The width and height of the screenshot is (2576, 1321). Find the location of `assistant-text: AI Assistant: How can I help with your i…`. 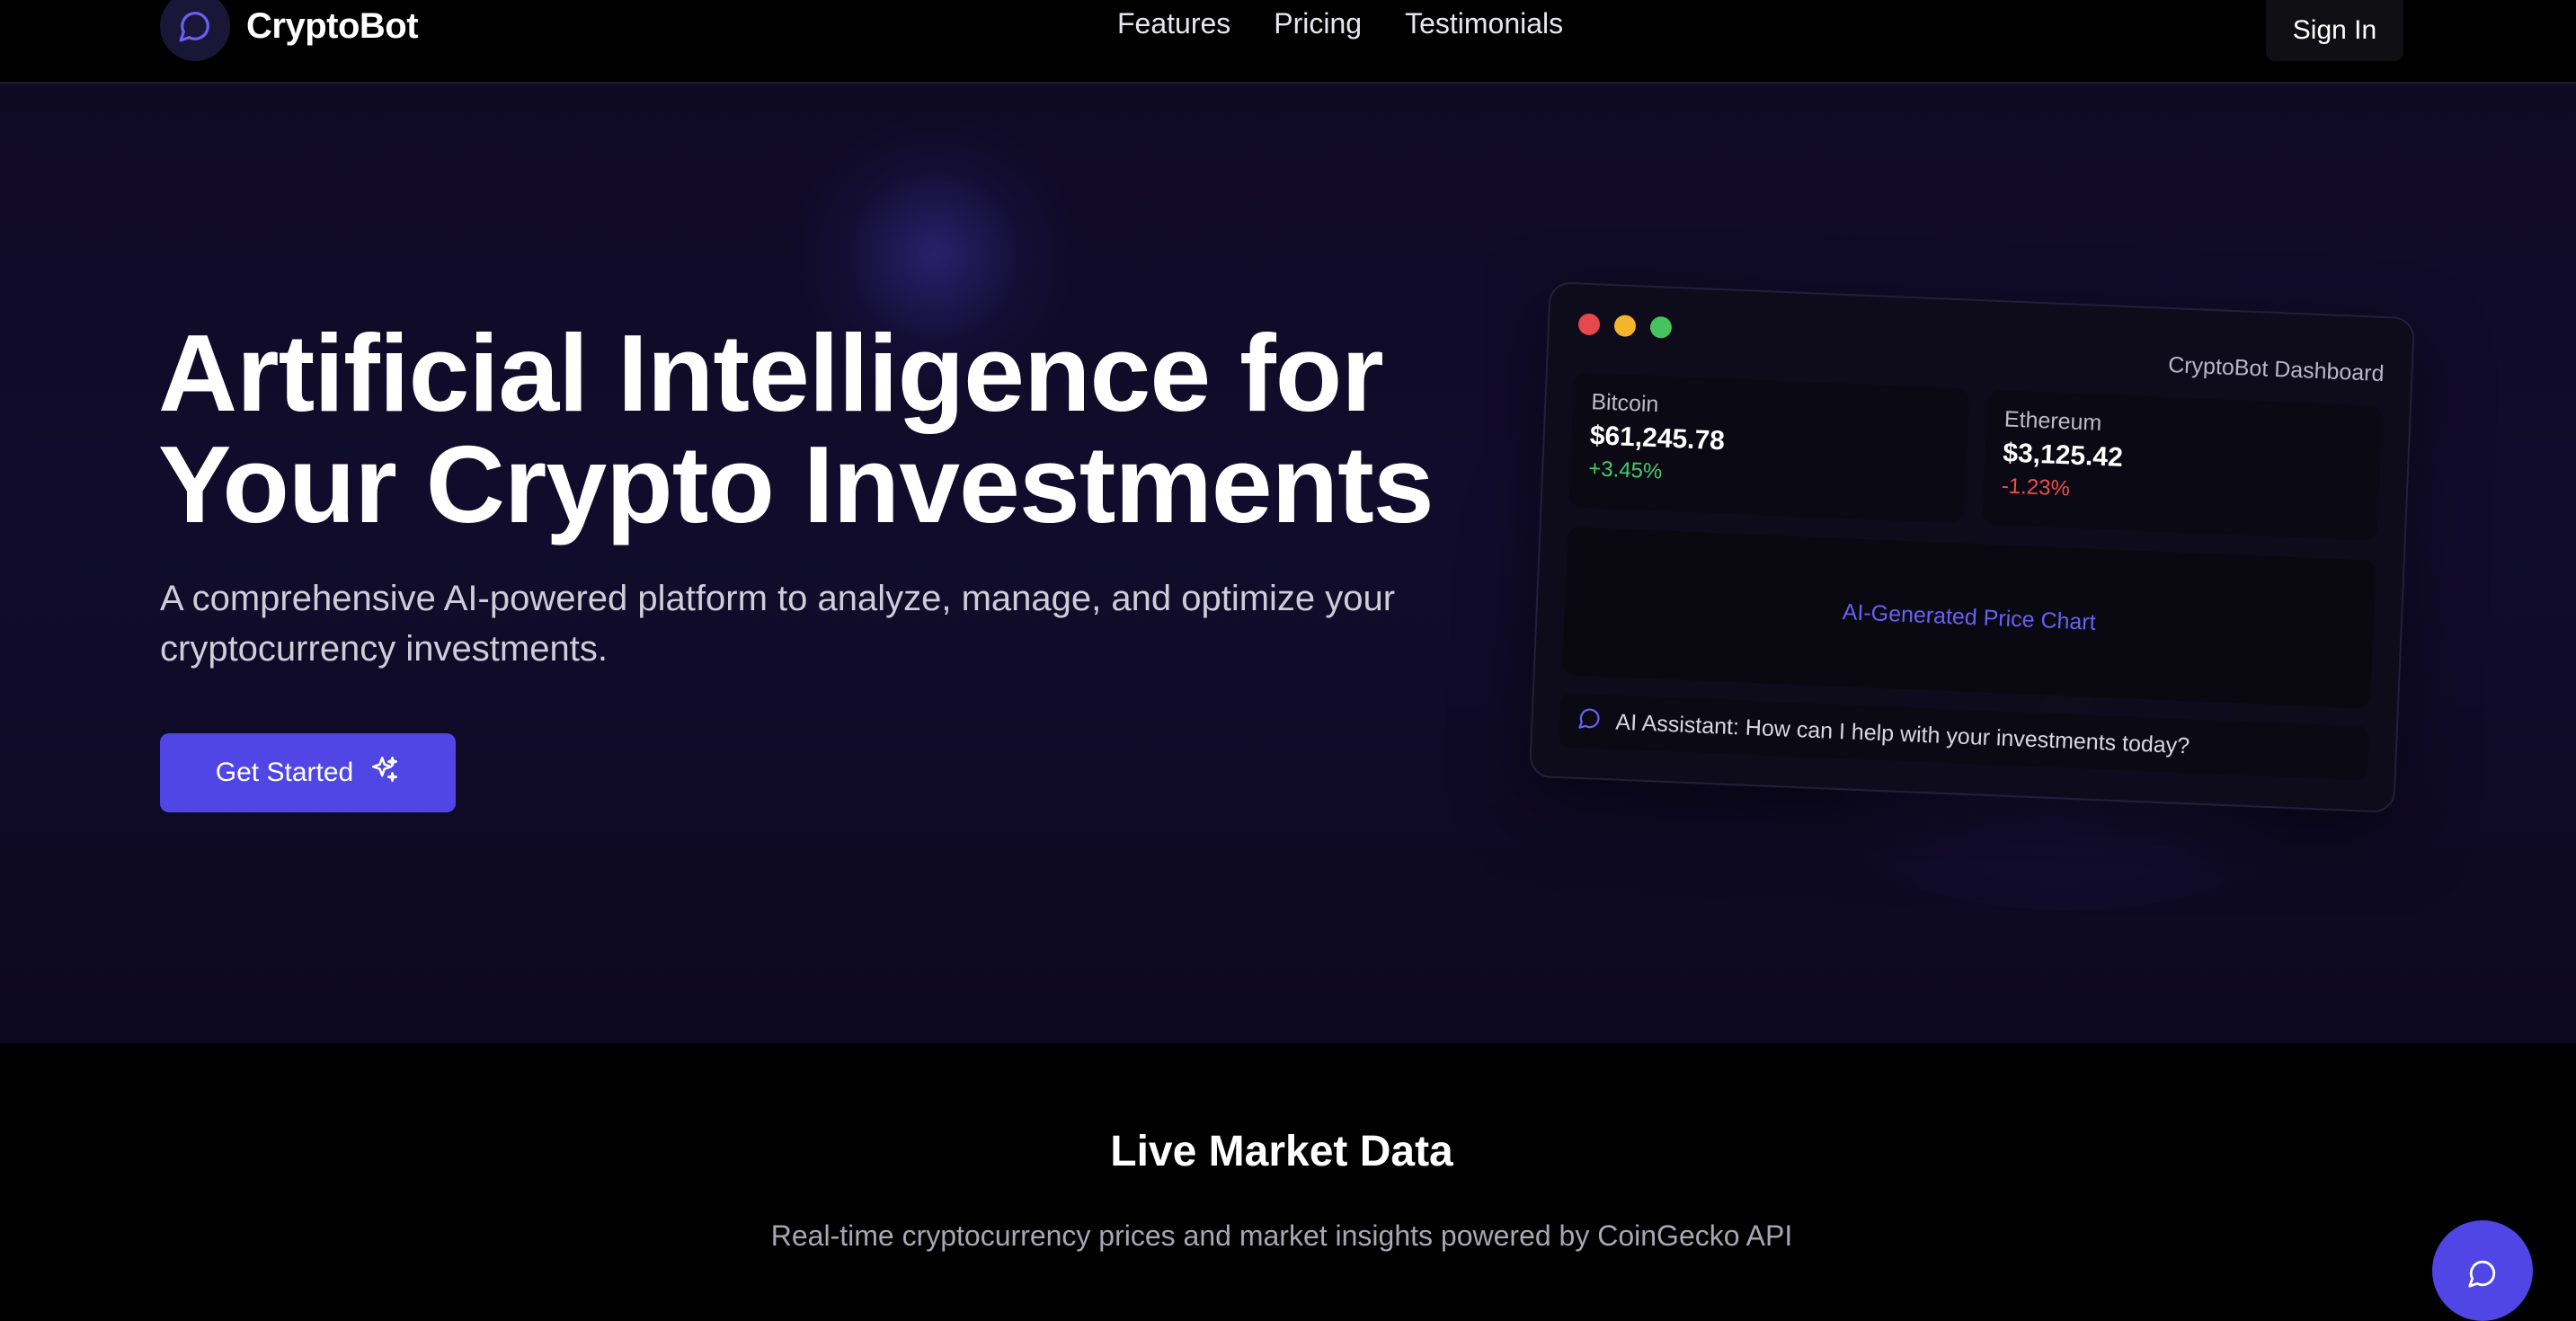

assistant-text: AI Assistant: How can I help with your i… is located at coordinates (1902, 733).